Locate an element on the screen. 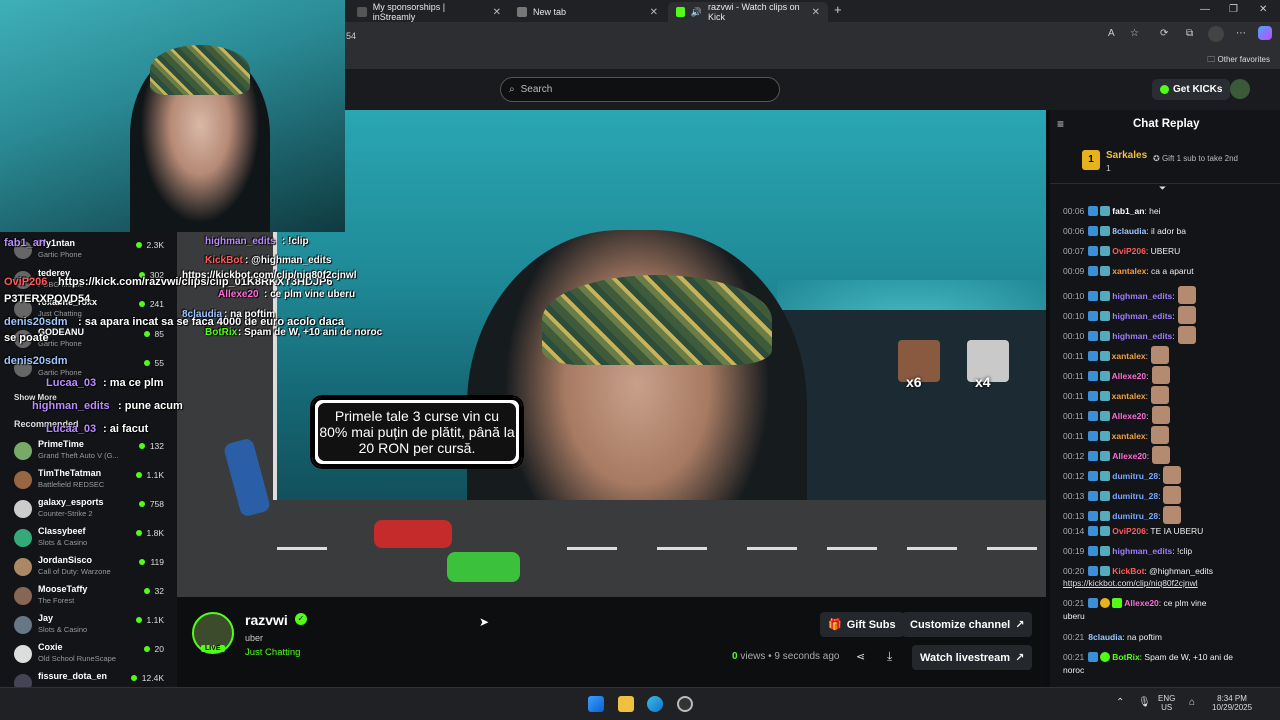 This screenshot has height=720, width=1280. viewer-count: 2.3K is located at coordinates (150, 245).